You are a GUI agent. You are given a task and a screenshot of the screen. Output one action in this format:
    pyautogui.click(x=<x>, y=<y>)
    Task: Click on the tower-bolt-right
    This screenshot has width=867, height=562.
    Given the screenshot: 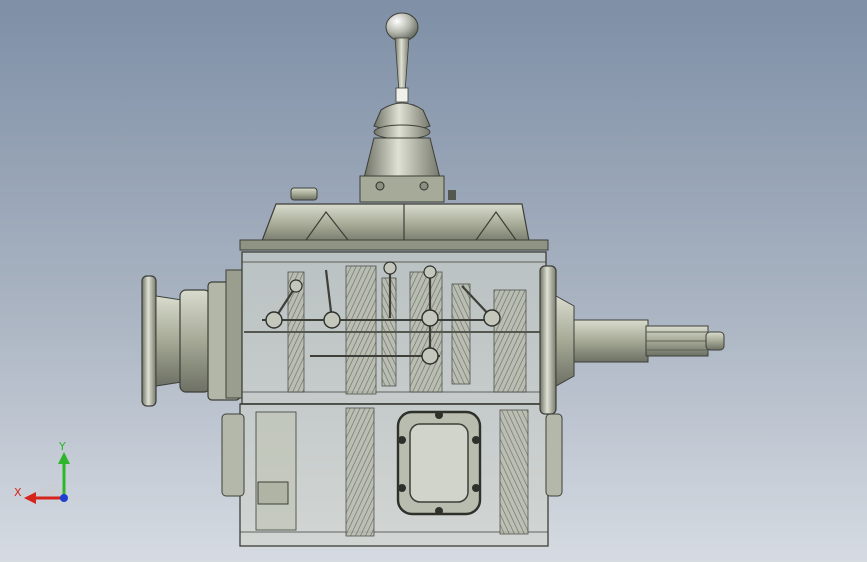 What is the action you would take?
    pyautogui.click(x=424, y=186)
    